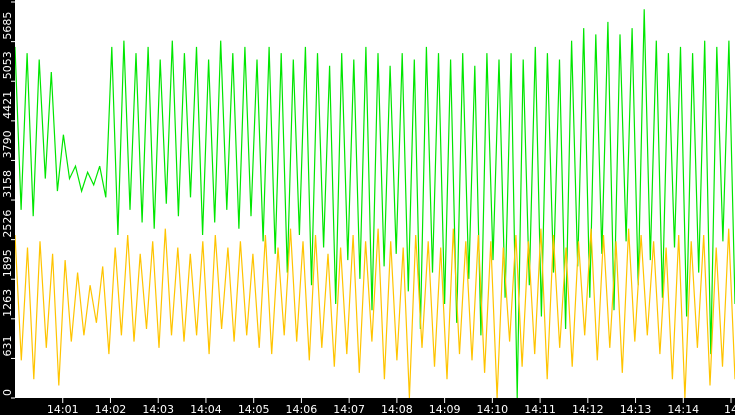 The width and height of the screenshot is (735, 415). What do you see at coordinates (8, 200) in the screenshot?
I see `y-axis: 0631126318952526315837904421505356856317` at bounding box center [8, 200].